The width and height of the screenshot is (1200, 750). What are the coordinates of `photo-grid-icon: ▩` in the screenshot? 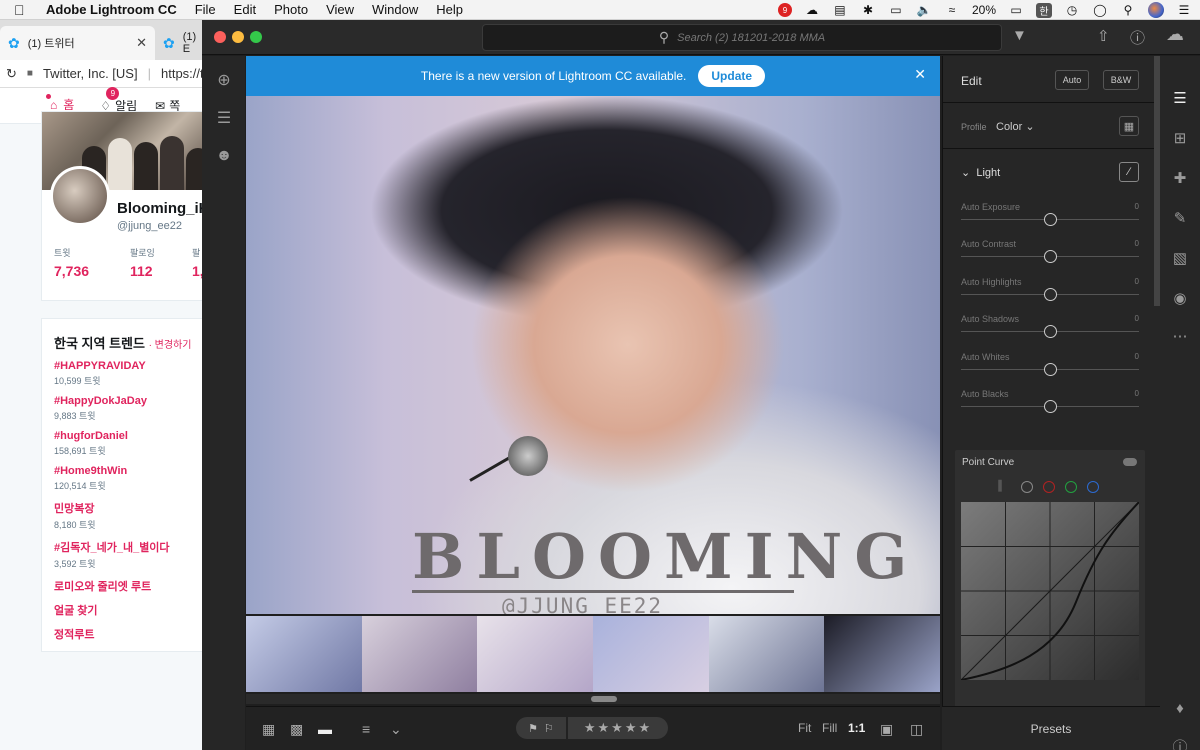 It's located at (296, 729).